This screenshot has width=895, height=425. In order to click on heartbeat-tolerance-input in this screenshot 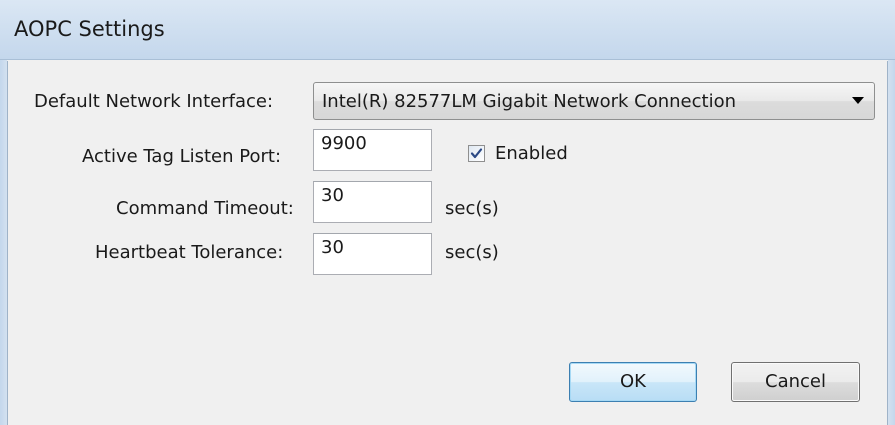, I will do `click(372, 254)`.